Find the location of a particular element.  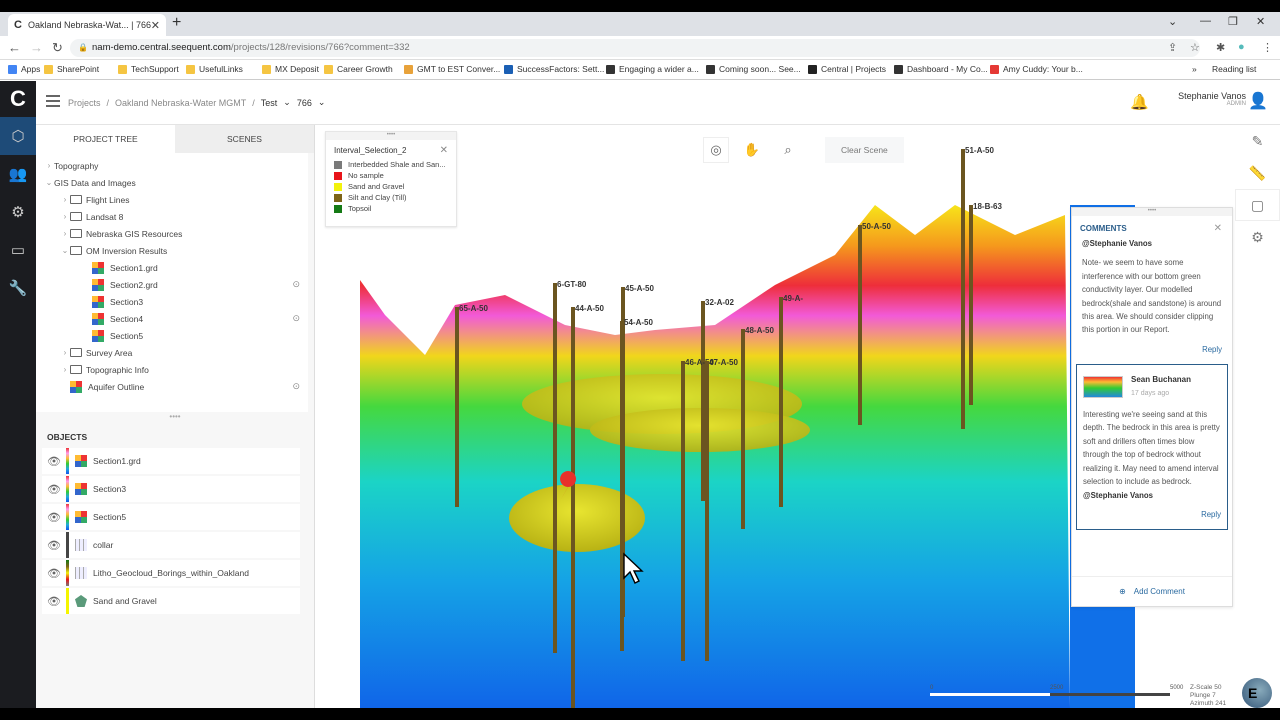

crumb-revision: 766 is located at coordinates (304, 103).